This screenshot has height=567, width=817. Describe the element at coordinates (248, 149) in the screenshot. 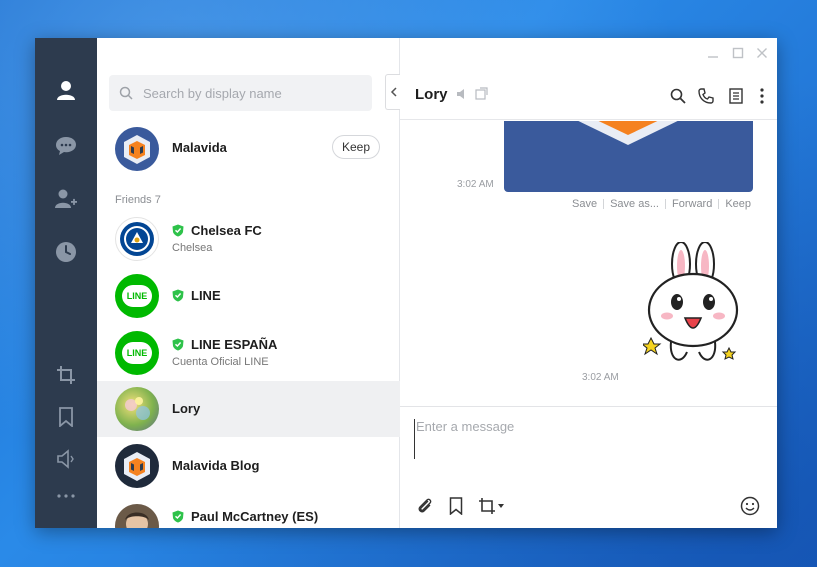

I see `pinned-row: Malavida Keep` at that location.